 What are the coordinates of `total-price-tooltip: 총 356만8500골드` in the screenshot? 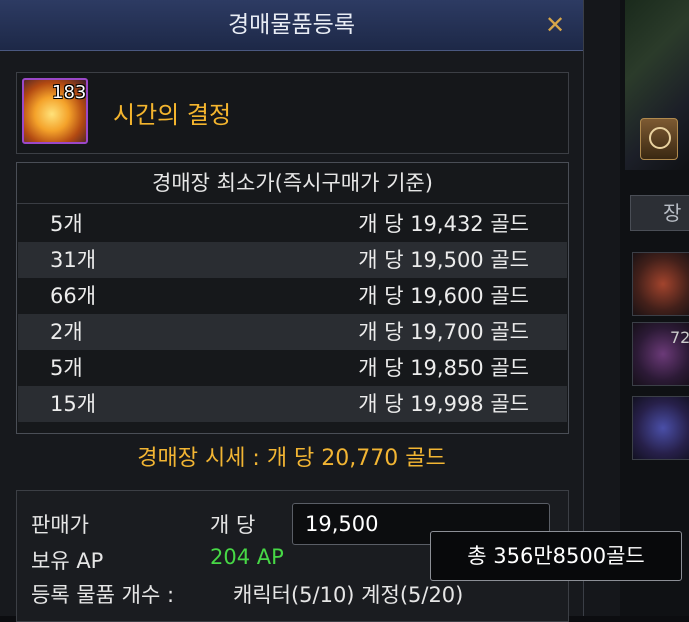 It's located at (556, 556).